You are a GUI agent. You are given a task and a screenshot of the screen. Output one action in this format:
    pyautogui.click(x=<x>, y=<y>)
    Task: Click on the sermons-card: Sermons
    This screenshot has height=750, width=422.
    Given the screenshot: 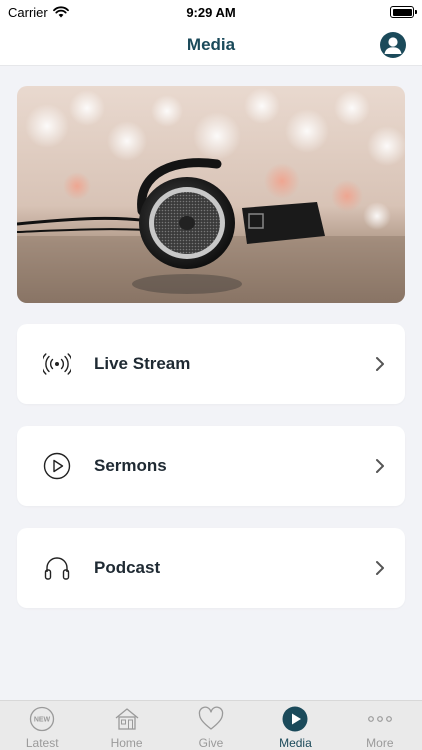 What is the action you would take?
    pyautogui.click(x=211, y=466)
    